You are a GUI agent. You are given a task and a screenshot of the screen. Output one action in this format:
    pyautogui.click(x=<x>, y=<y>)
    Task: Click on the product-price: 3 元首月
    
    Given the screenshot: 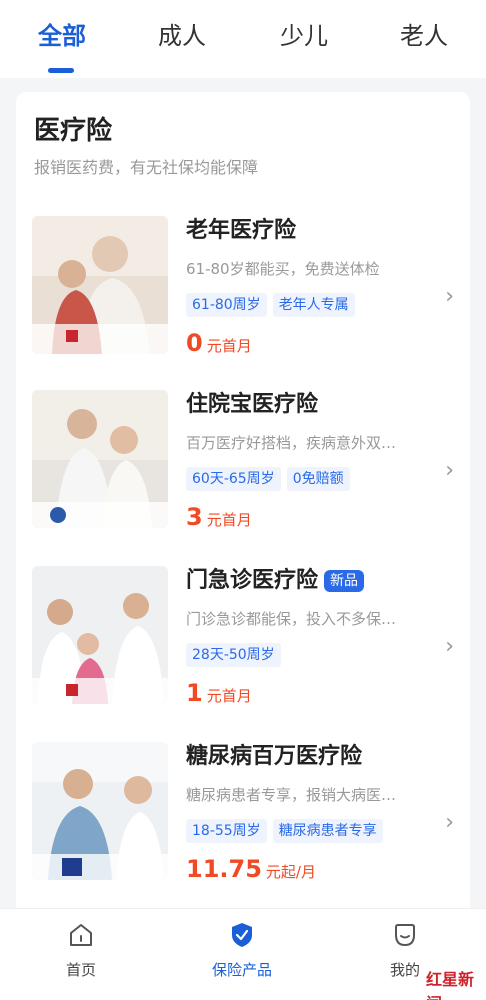 What is the action you would take?
    pyautogui.click(x=306, y=517)
    